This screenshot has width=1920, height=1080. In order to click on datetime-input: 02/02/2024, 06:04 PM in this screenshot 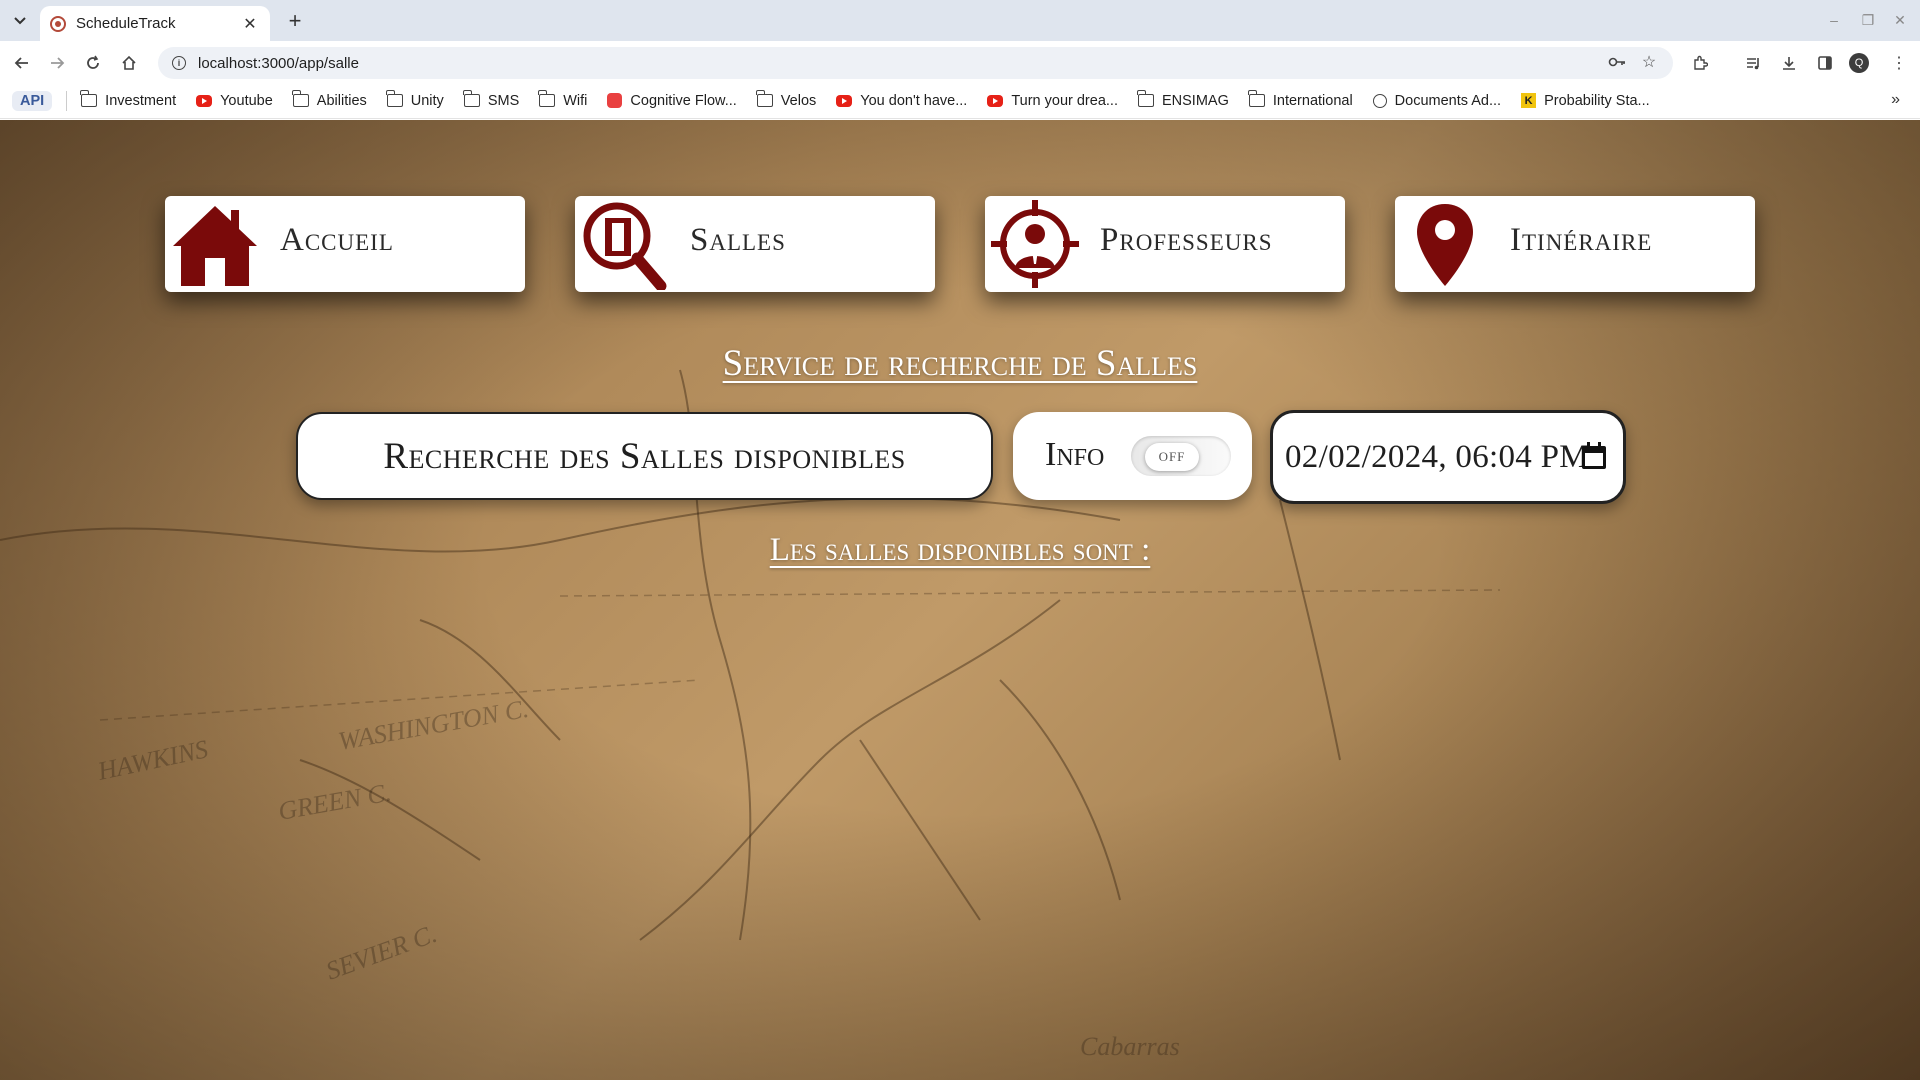, I will do `click(1448, 457)`.